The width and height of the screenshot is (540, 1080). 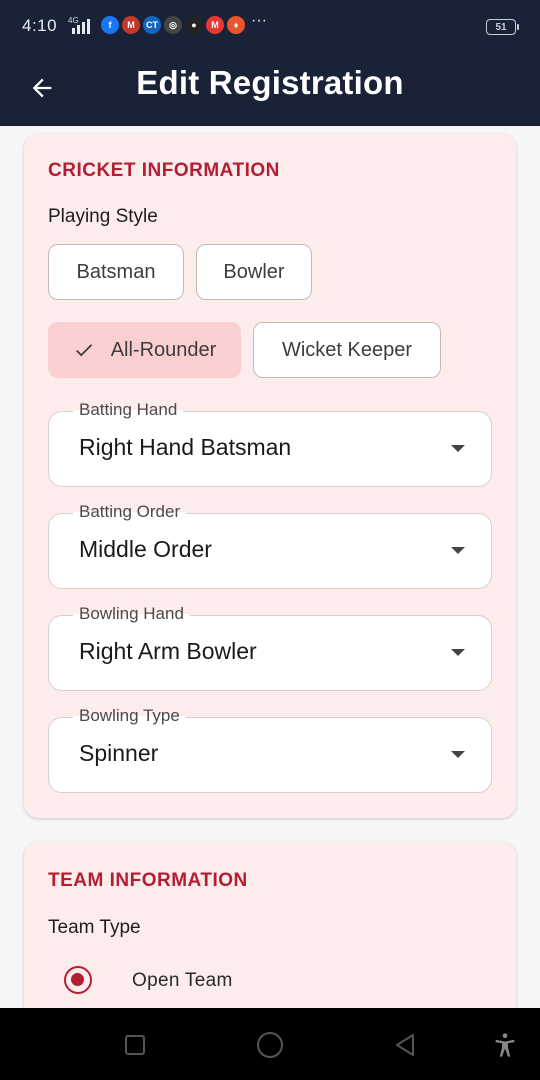 What do you see at coordinates (182, 980) in the screenshot?
I see `radio-label: Open Team` at bounding box center [182, 980].